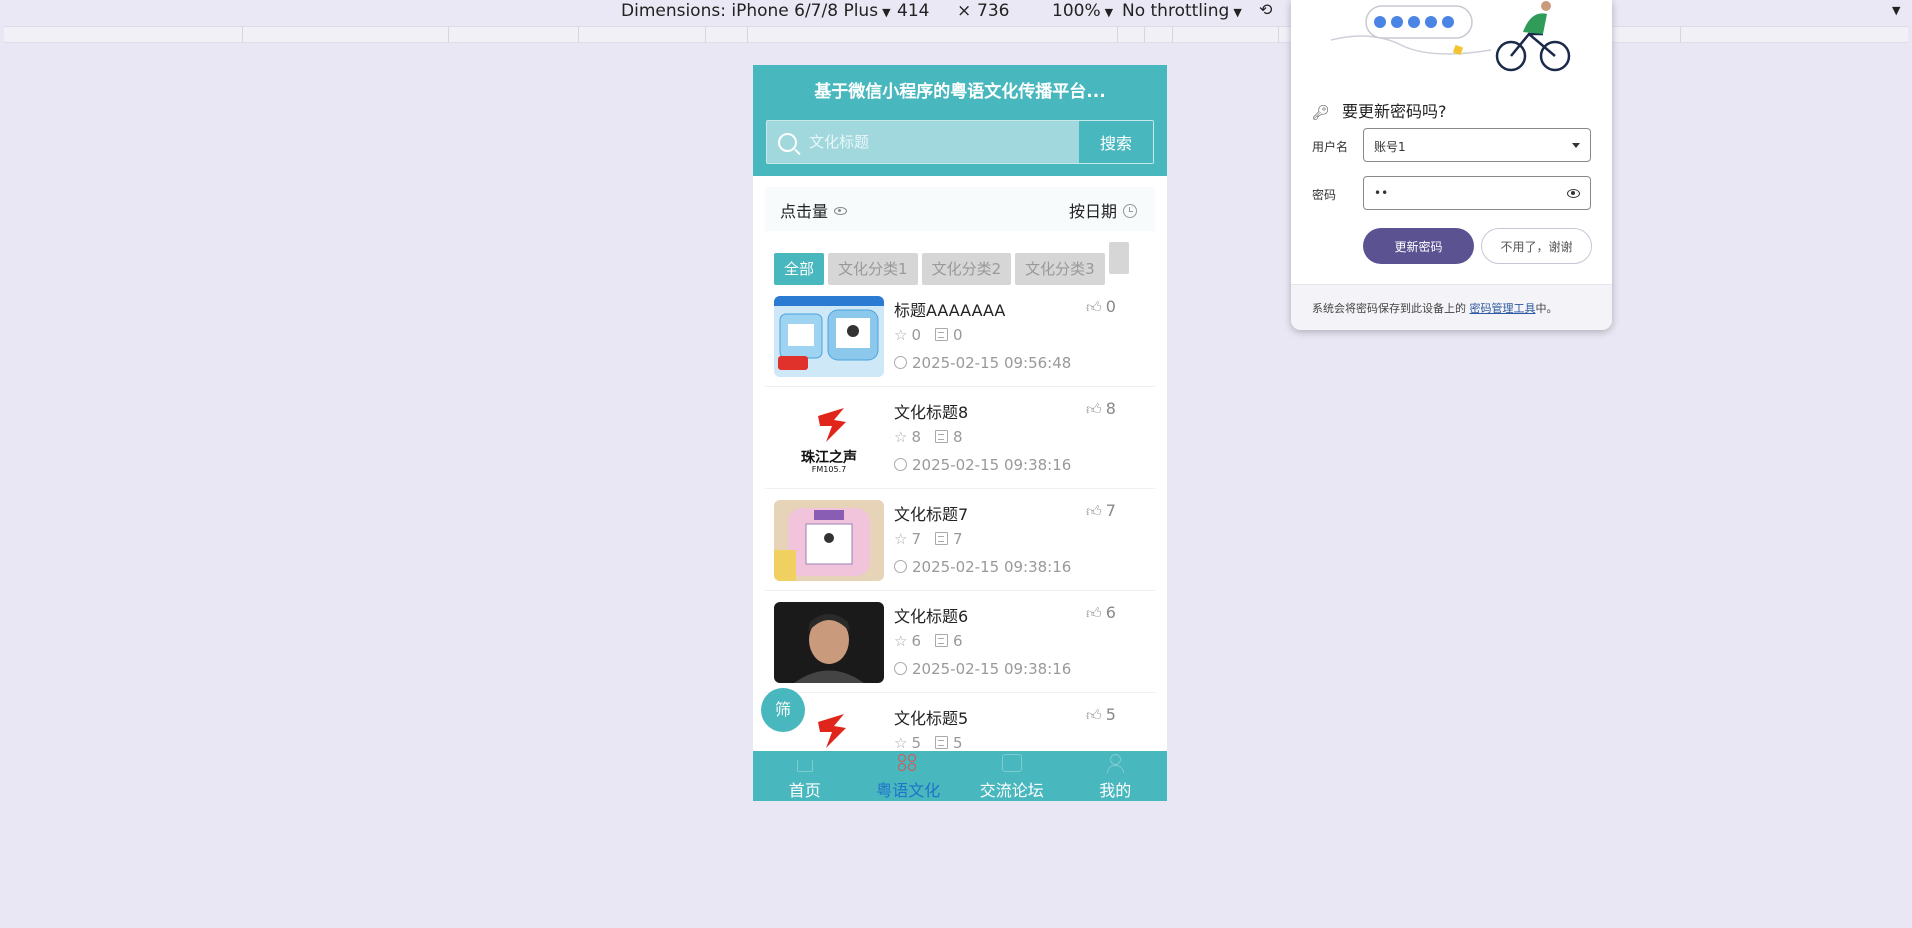 The image size is (1912, 928). Describe the element at coordinates (1573, 193) in the screenshot. I see `show-password-icon` at that location.